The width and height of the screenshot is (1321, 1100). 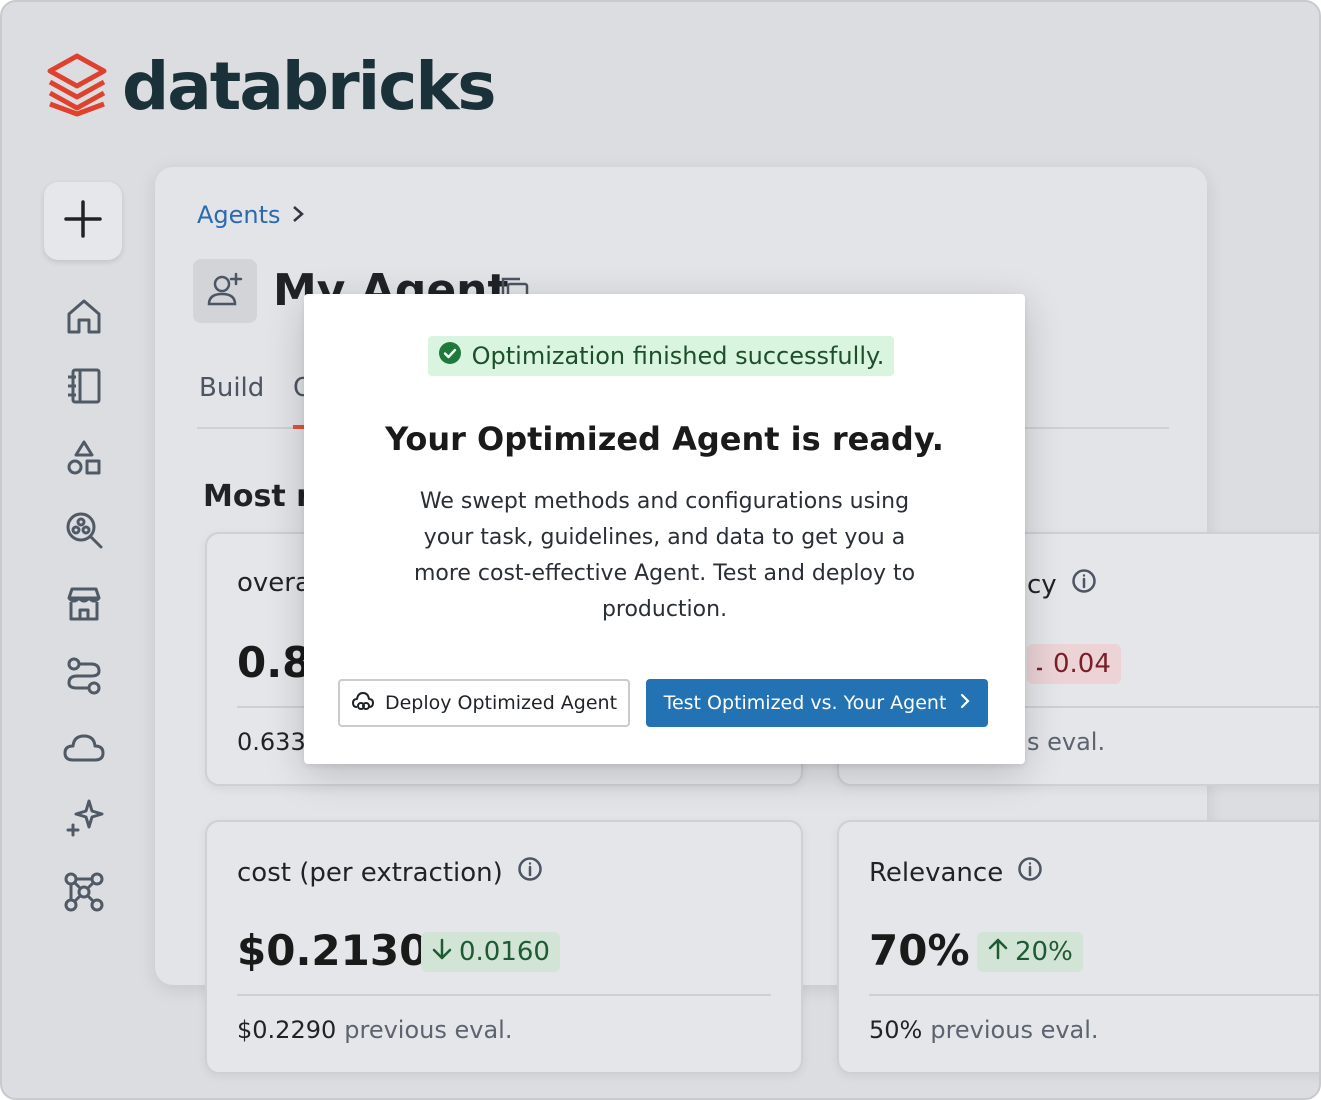 I want to click on previous-value: $0.2290, so click(x=287, y=1030).